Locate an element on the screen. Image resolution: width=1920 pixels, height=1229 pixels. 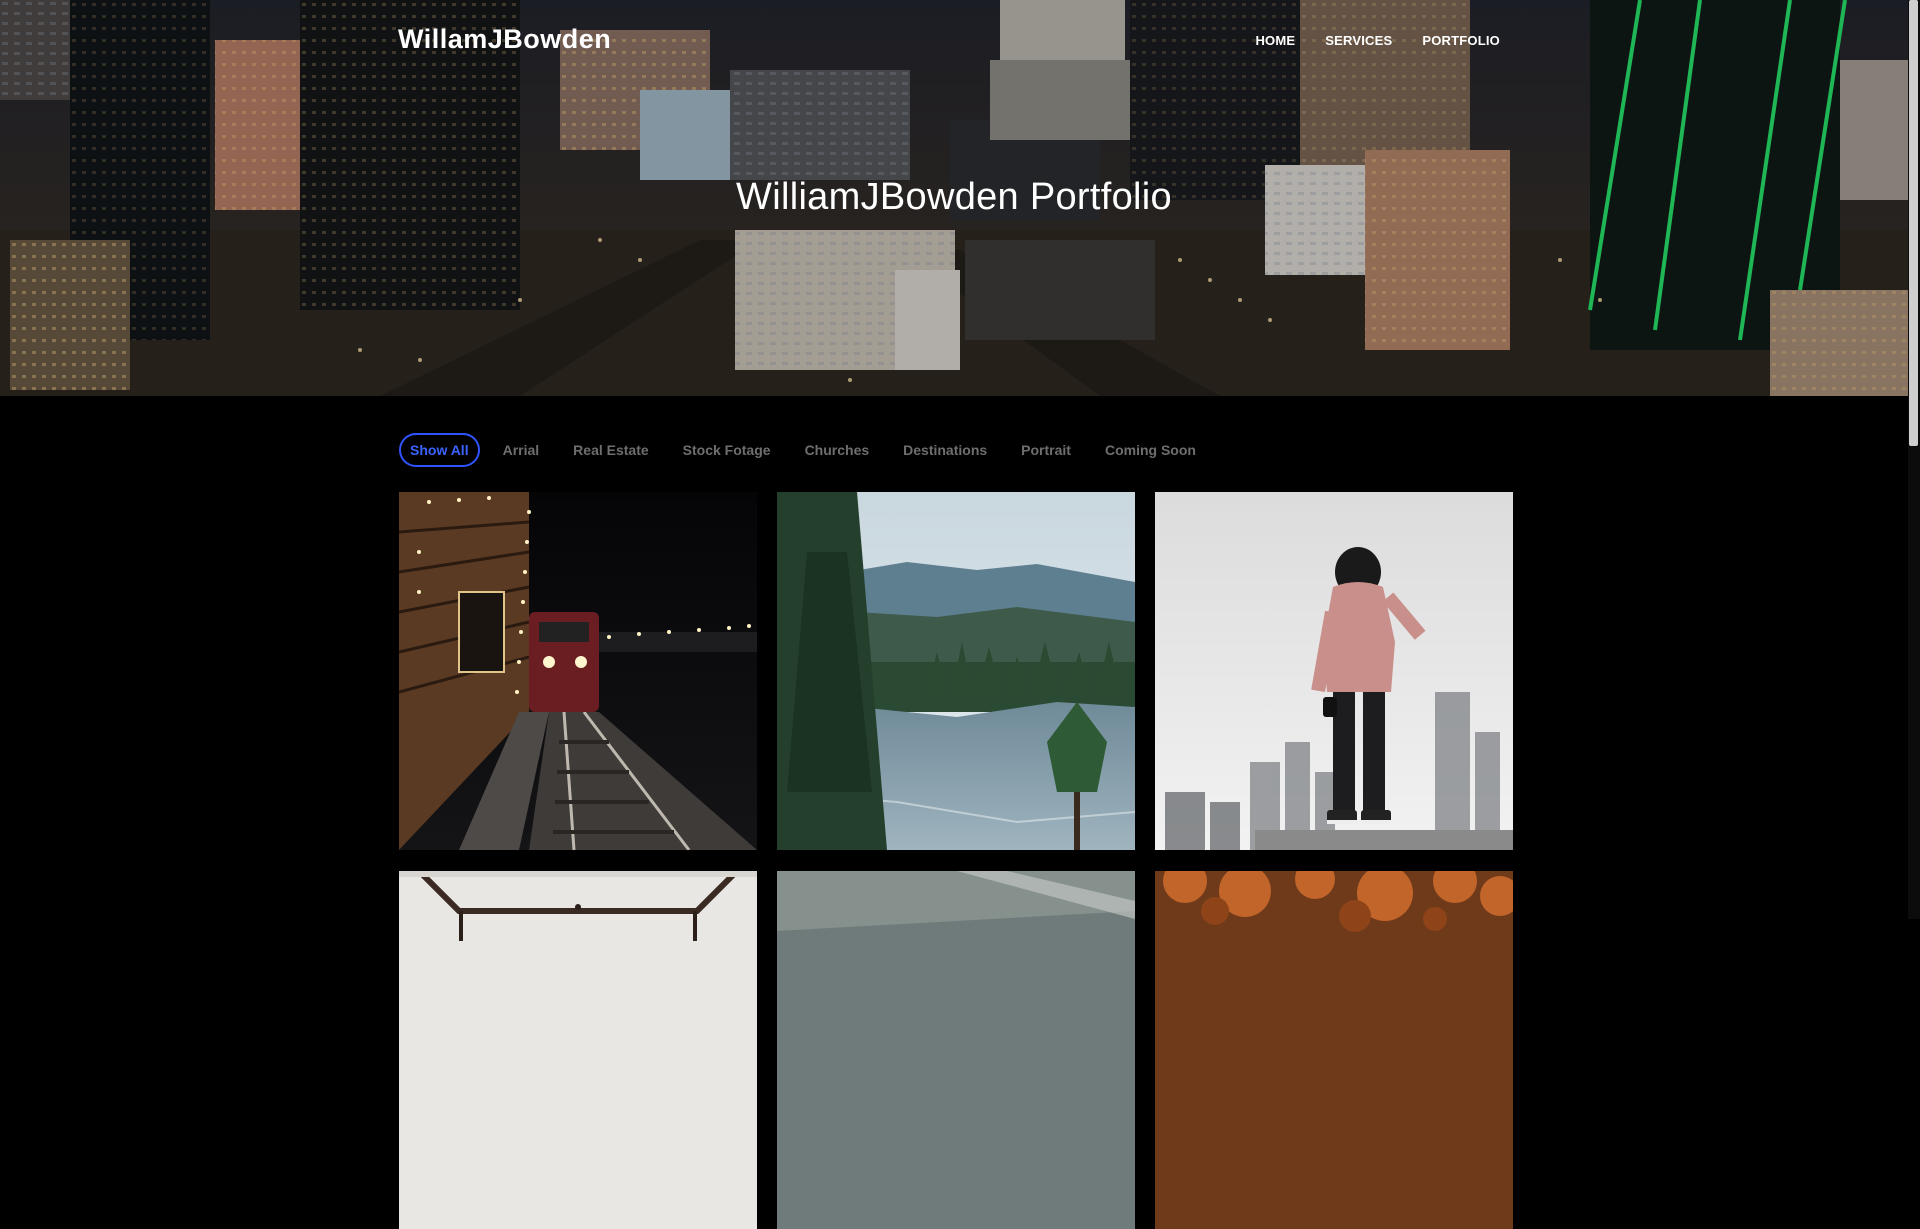
gallery-item-highway-landscape is located at coordinates (956, 1050).